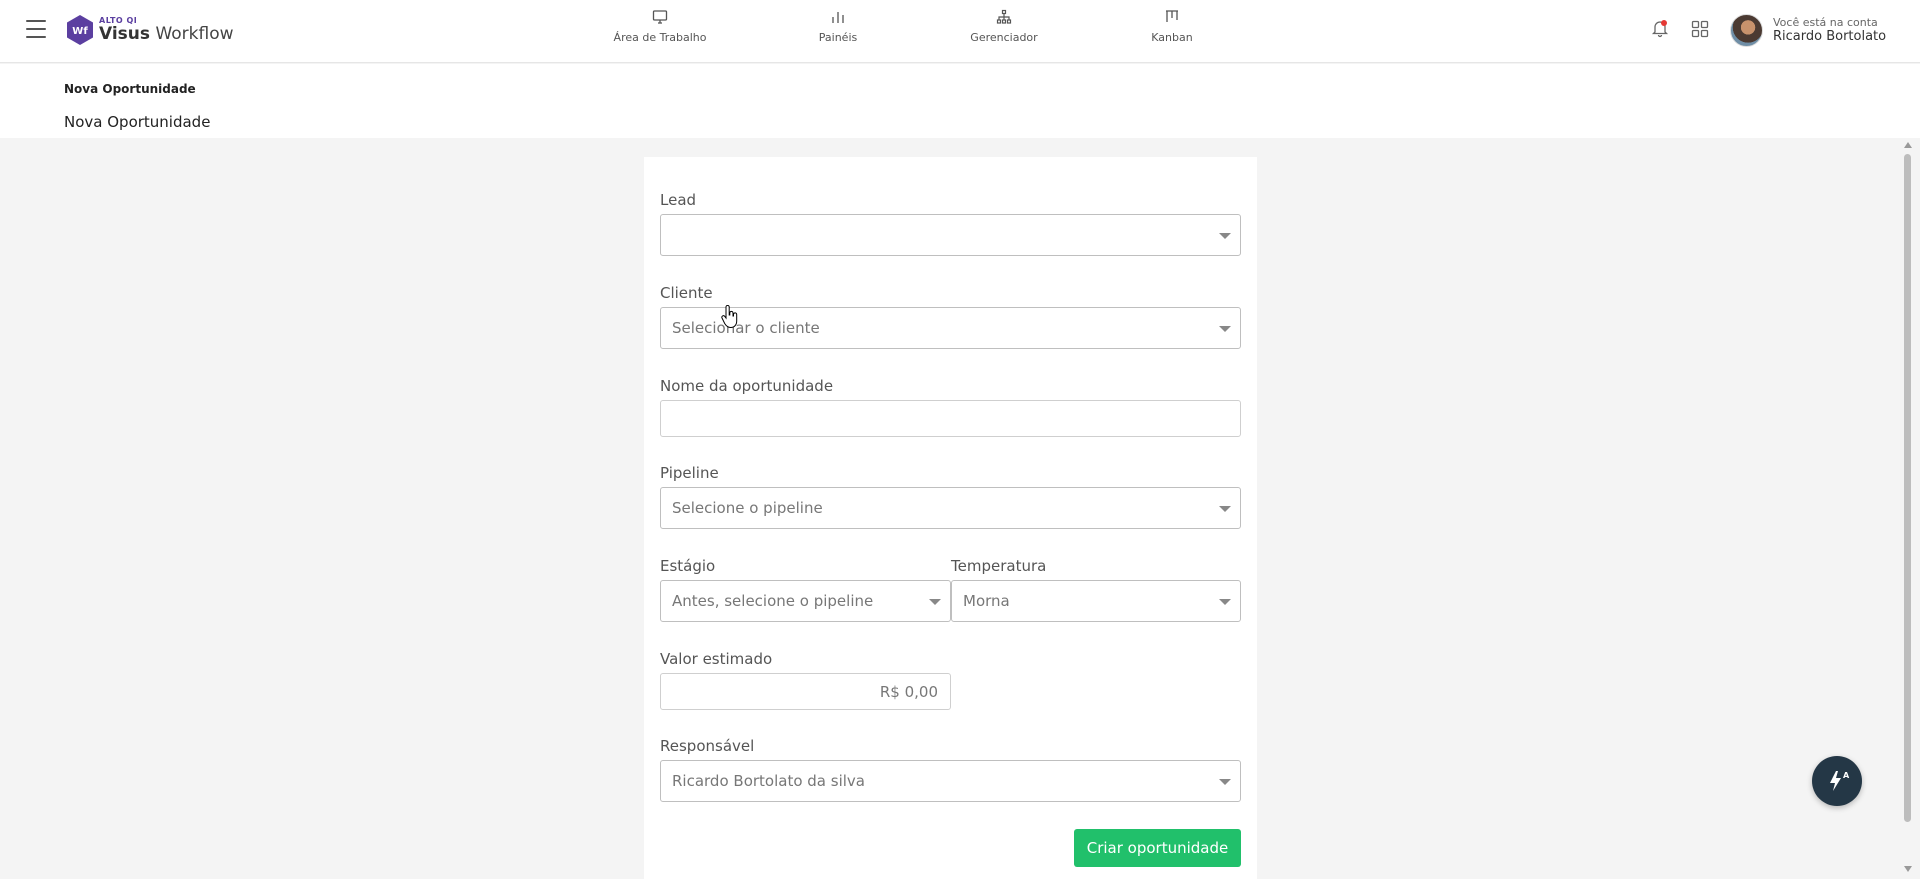 Image resolution: width=1920 pixels, height=879 pixels. Describe the element at coordinates (1830, 37) in the screenshot. I see `account-name: Ricardo Bortolato` at that location.